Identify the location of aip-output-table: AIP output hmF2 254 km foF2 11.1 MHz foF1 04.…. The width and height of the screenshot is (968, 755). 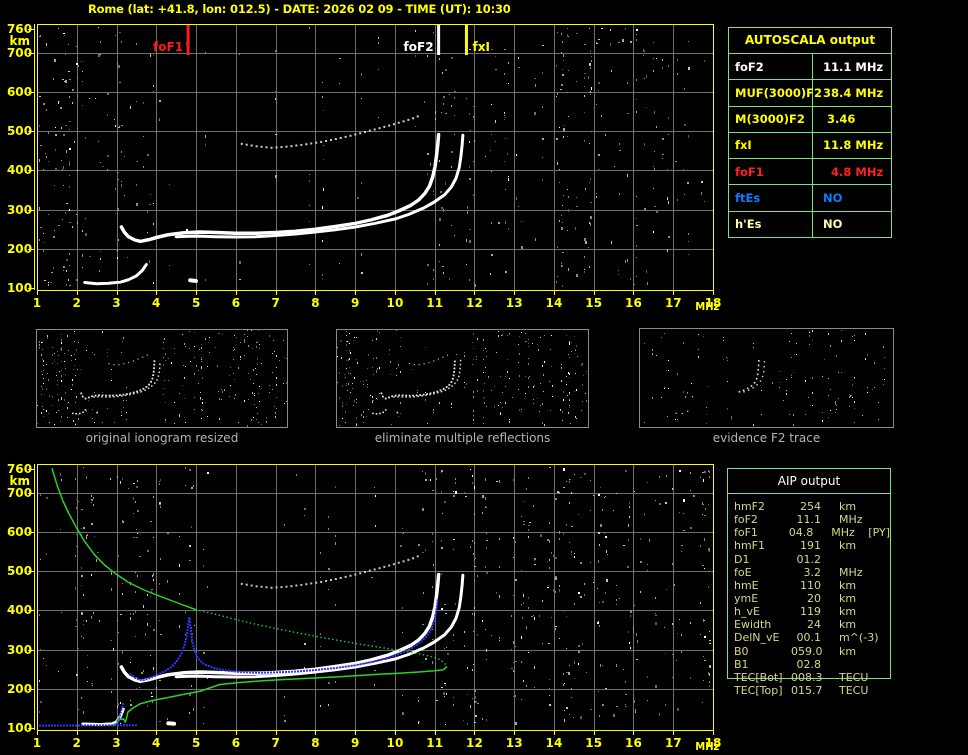
(809, 582).